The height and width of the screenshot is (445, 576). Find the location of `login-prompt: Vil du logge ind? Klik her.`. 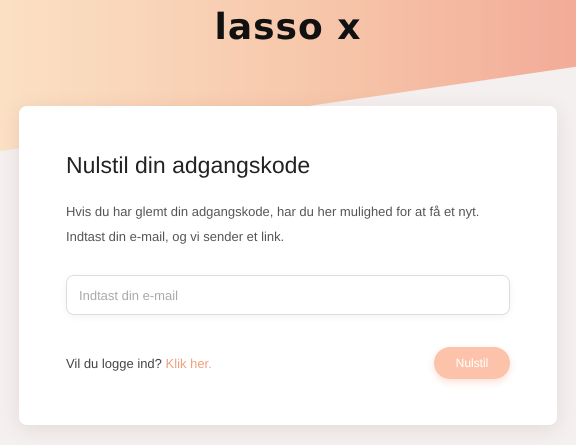

login-prompt: Vil du logge ind? Klik her. is located at coordinates (139, 363).